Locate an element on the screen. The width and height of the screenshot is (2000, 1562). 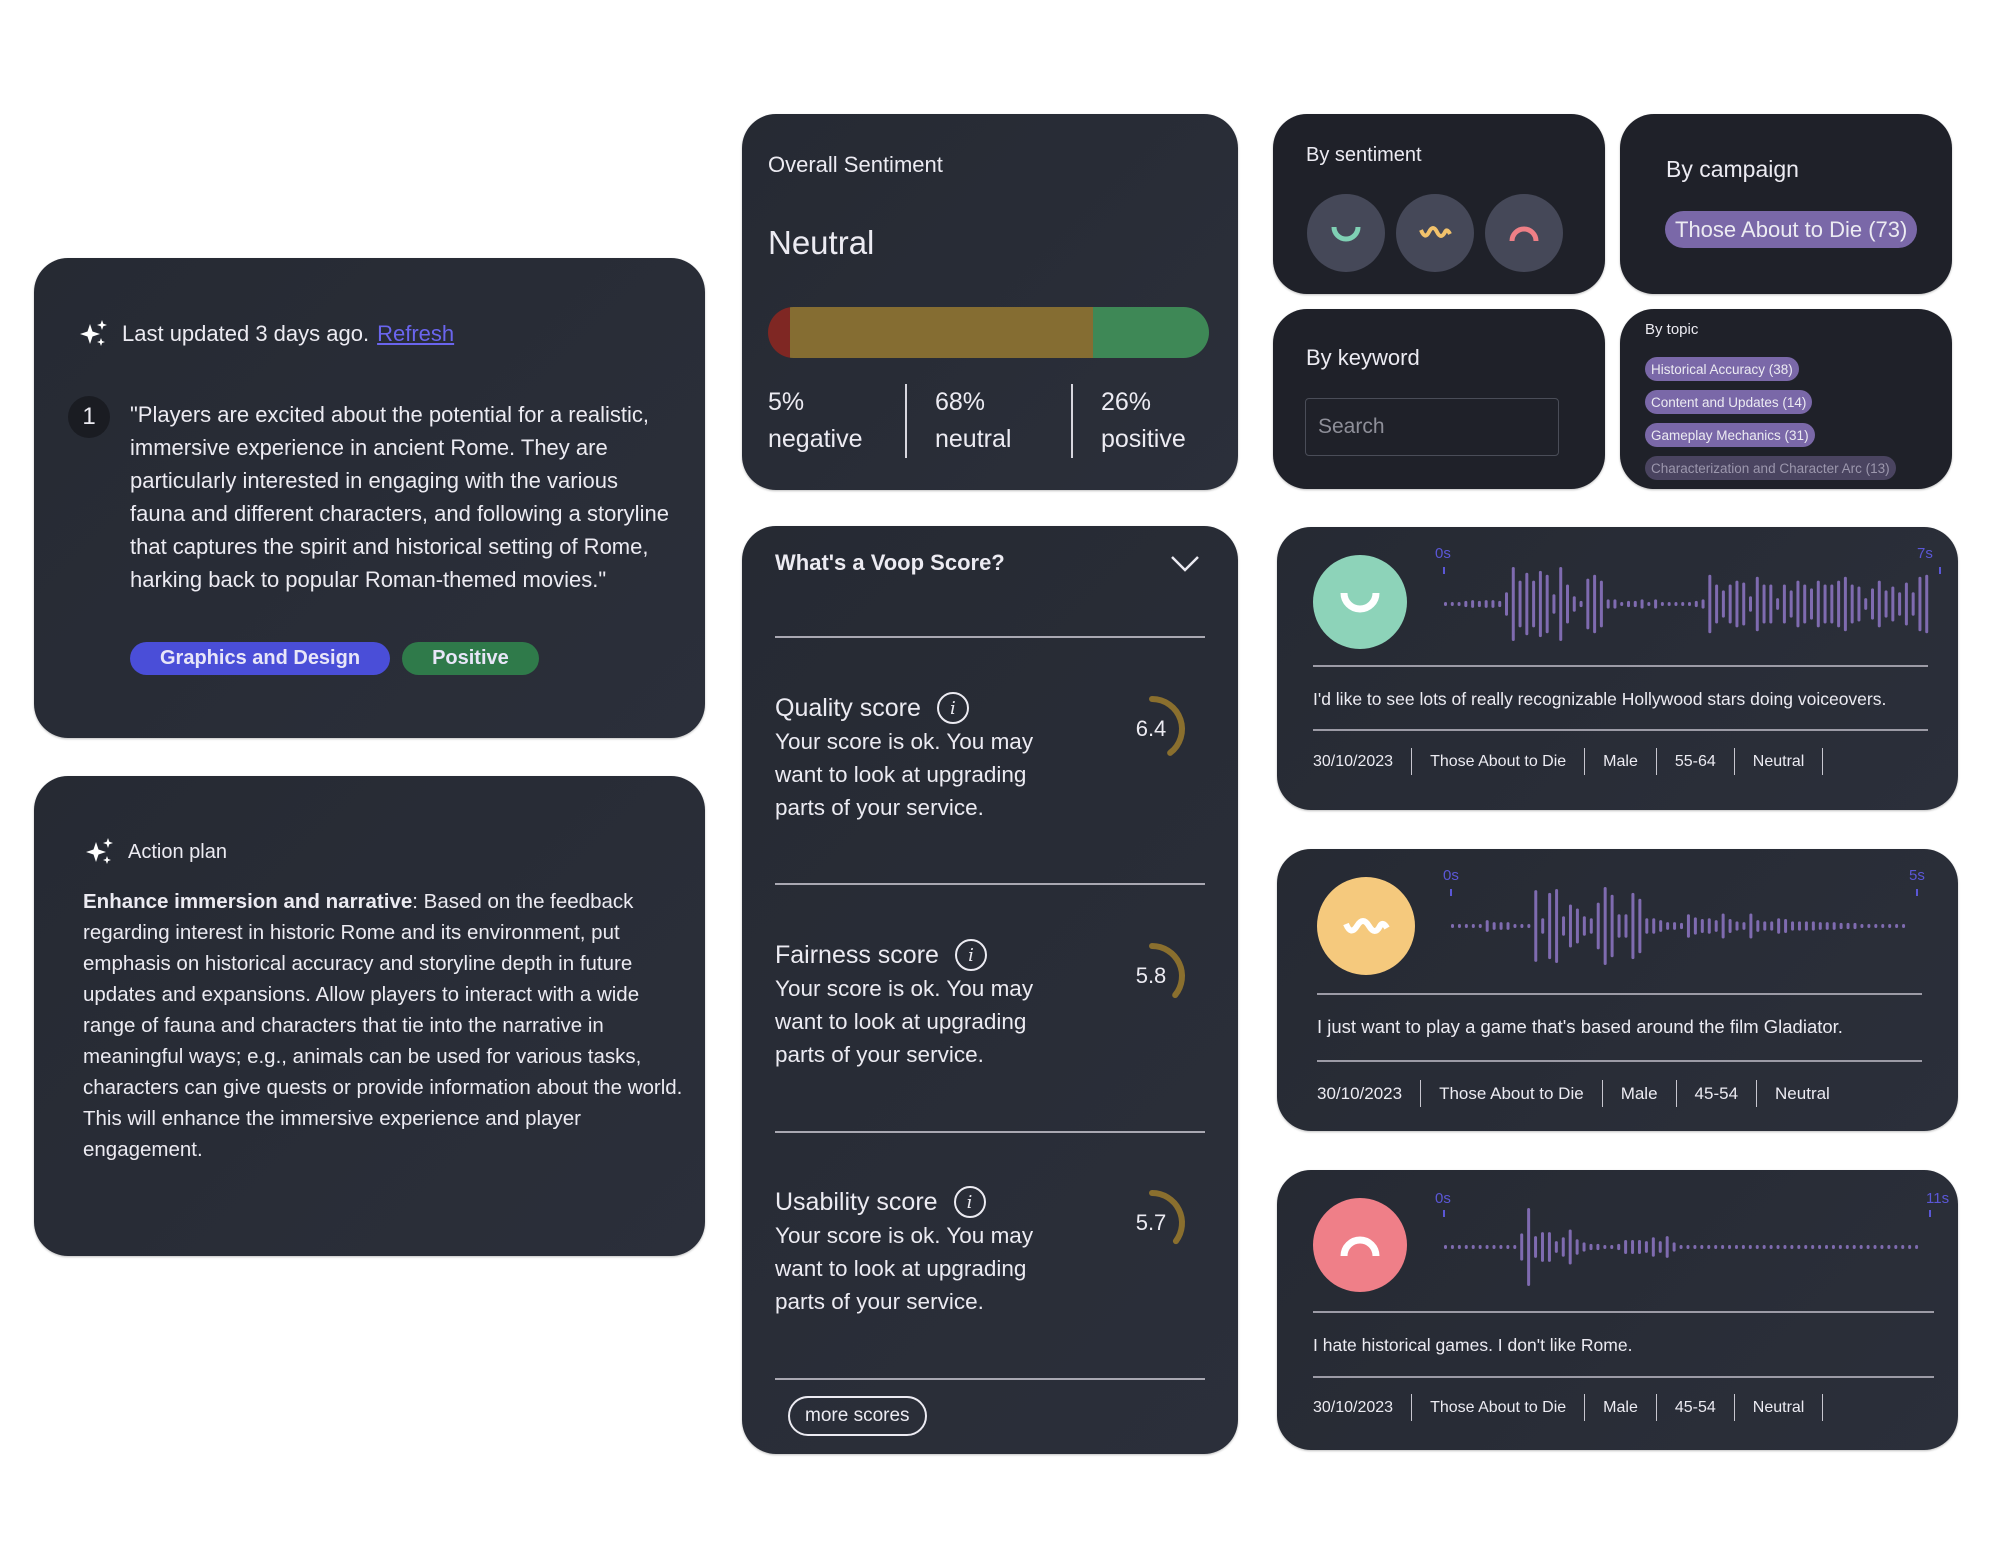
campaign-filter-card: By campaign Those About to Die (73) is located at coordinates (1786, 204).